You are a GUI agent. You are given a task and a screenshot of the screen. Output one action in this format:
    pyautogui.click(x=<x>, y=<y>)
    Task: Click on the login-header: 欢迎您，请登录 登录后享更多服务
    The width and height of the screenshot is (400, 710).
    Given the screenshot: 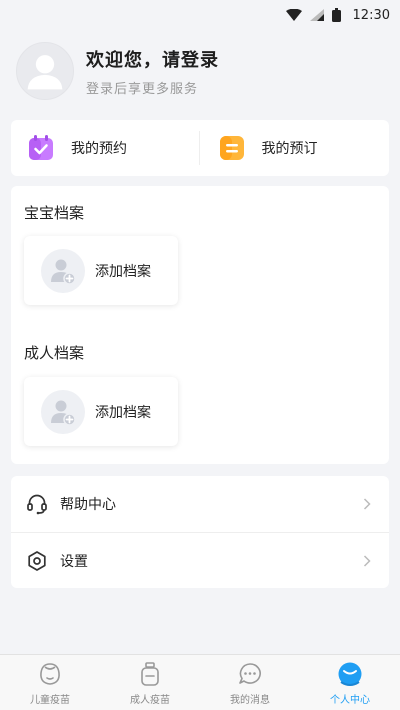 What is the action you would take?
    pyautogui.click(x=117, y=71)
    